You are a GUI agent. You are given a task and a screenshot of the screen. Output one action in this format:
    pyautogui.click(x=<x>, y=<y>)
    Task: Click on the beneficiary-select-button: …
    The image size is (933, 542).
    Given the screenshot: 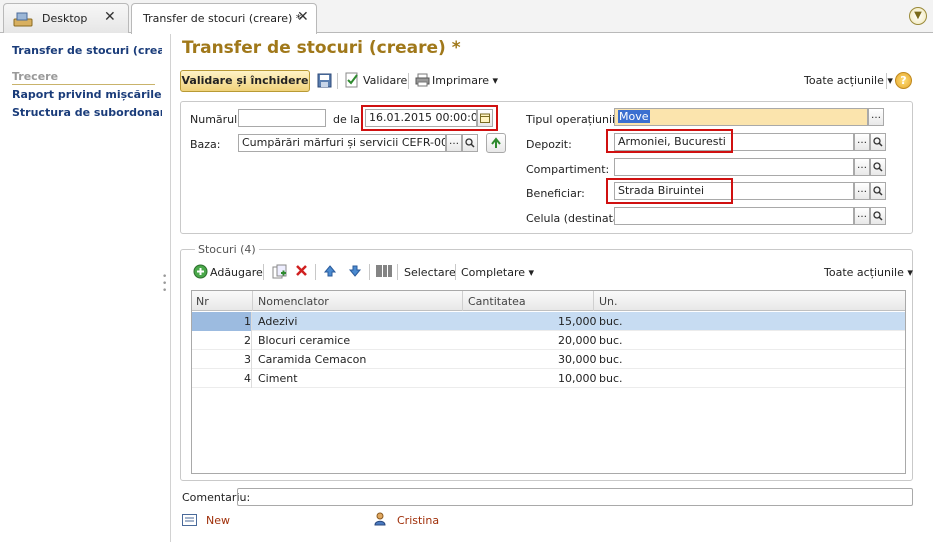 What is the action you would take?
    pyautogui.click(x=862, y=191)
    